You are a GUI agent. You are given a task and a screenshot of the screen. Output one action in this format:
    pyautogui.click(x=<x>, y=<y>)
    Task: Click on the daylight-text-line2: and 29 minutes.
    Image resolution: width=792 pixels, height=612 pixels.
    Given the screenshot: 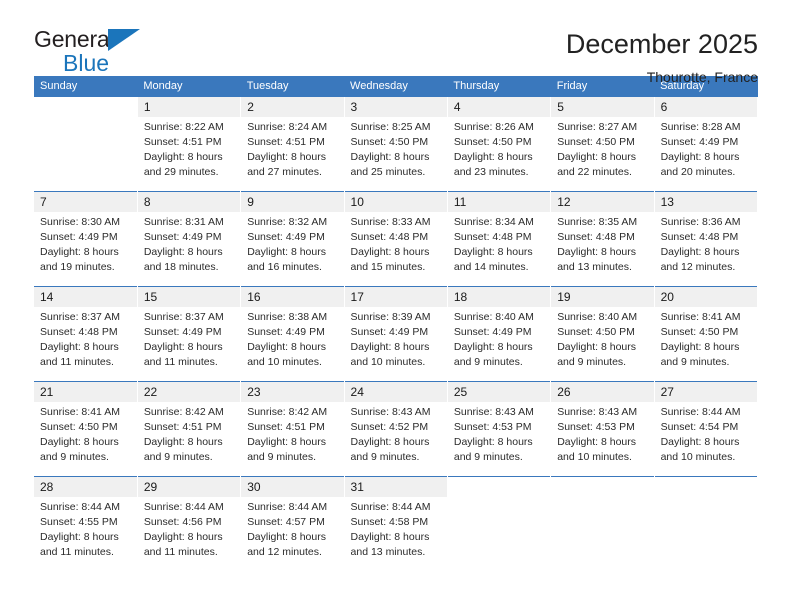 What is the action you would take?
    pyautogui.click(x=181, y=171)
    